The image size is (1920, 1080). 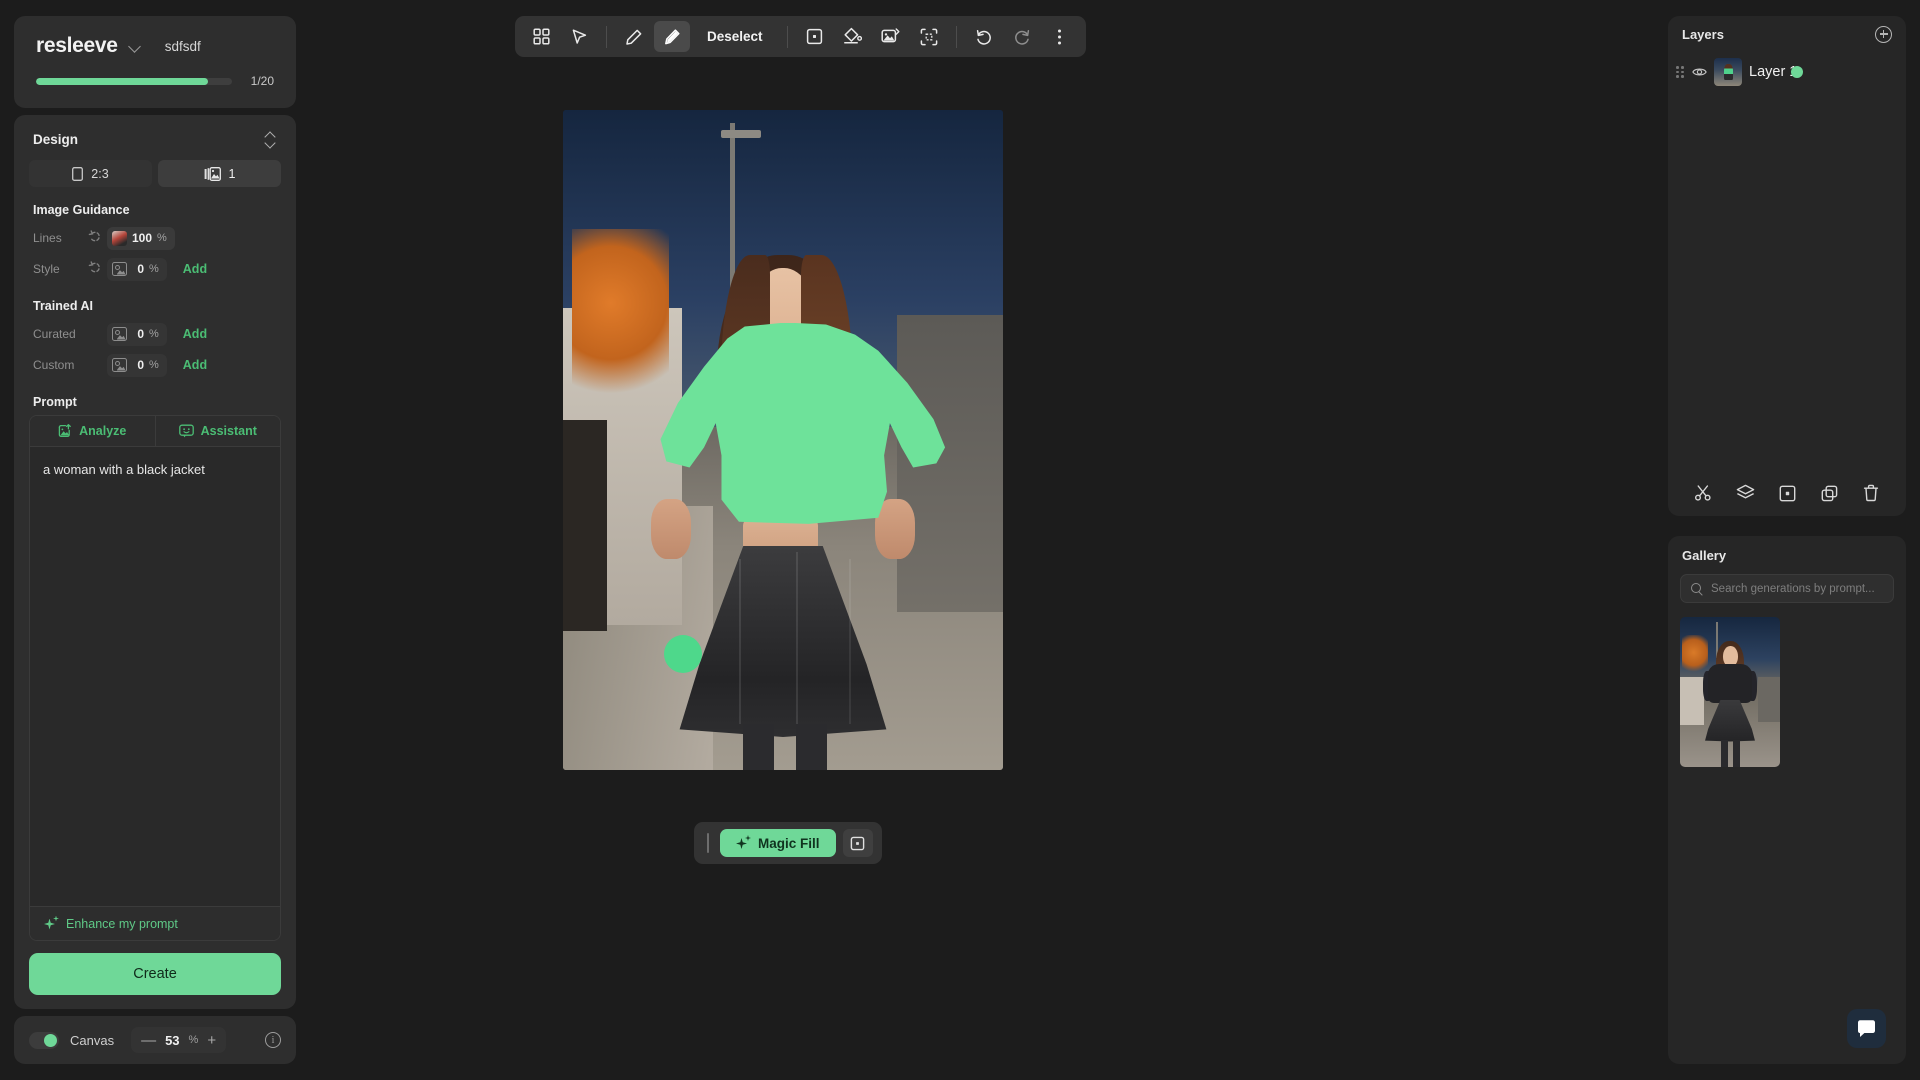 I want to click on zoom-out-button: —, so click(x=148, y=1040).